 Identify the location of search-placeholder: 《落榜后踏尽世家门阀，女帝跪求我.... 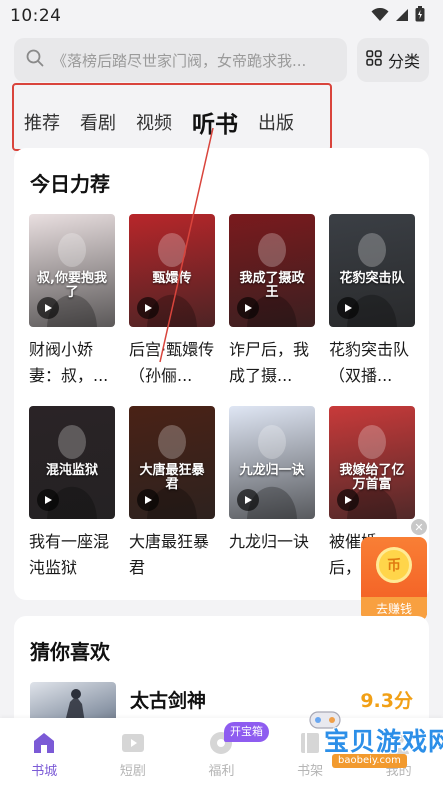
(179, 60).